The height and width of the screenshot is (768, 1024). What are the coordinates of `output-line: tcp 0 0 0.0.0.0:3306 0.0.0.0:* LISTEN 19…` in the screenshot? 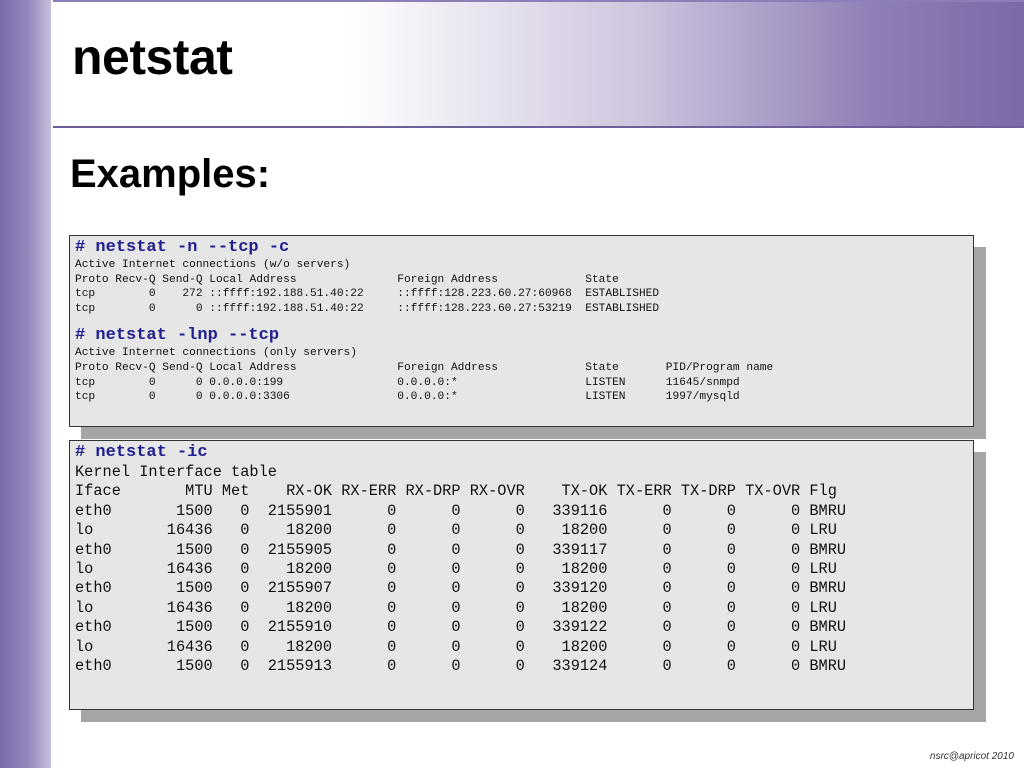 It's located at (407, 397).